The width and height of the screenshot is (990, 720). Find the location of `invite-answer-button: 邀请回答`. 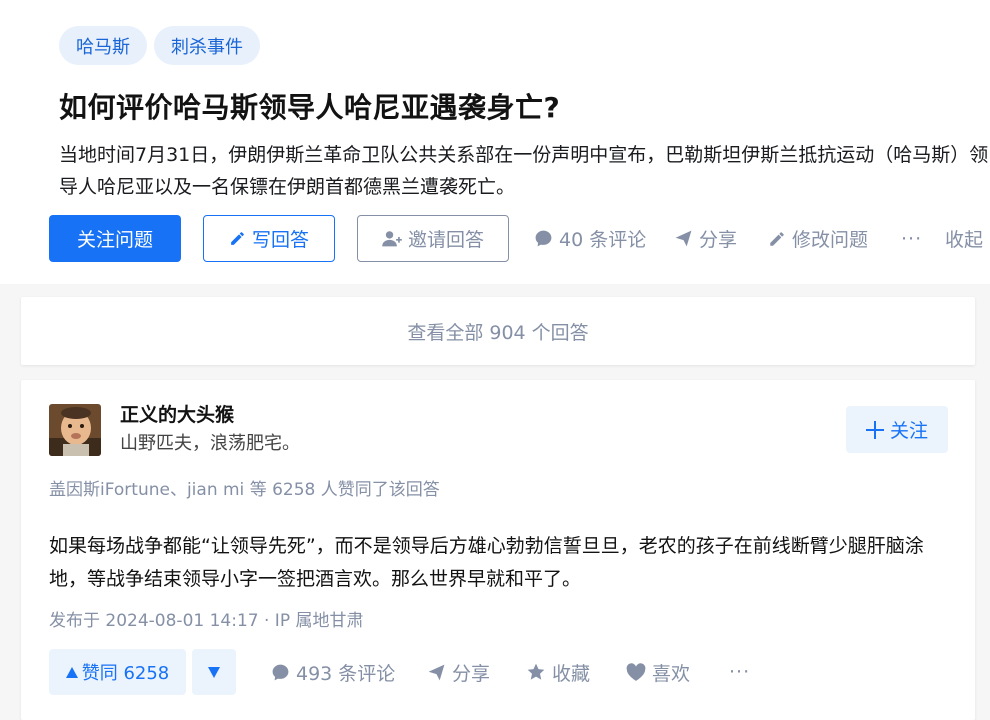

invite-answer-button: 邀请回答 is located at coordinates (433, 238).